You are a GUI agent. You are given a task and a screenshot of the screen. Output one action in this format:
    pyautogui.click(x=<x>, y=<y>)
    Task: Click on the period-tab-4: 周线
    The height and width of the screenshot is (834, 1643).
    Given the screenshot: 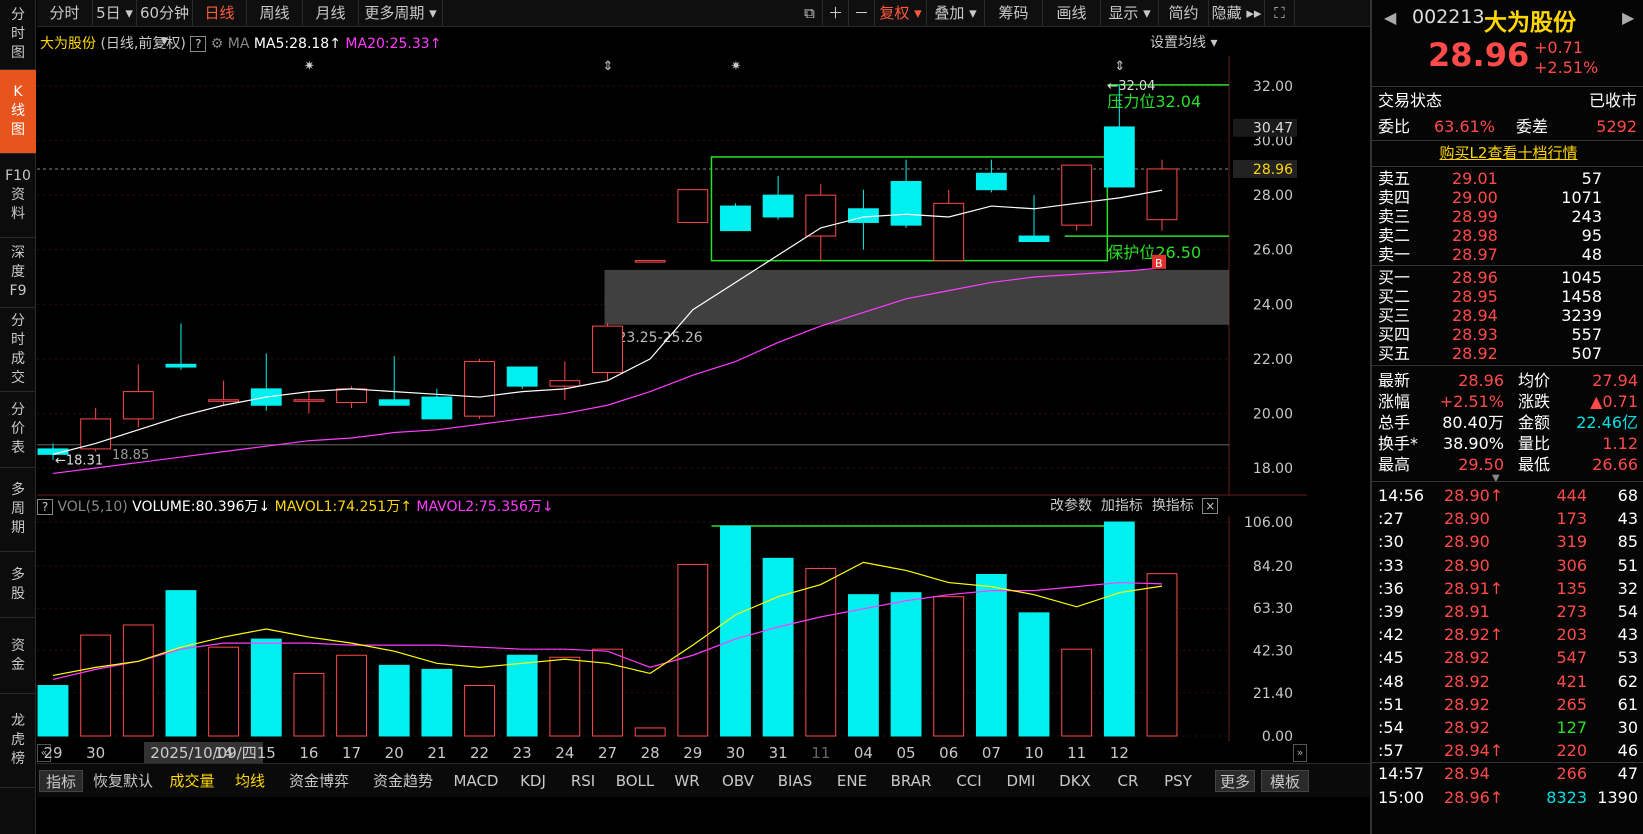 What is the action you would take?
    pyautogui.click(x=275, y=13)
    